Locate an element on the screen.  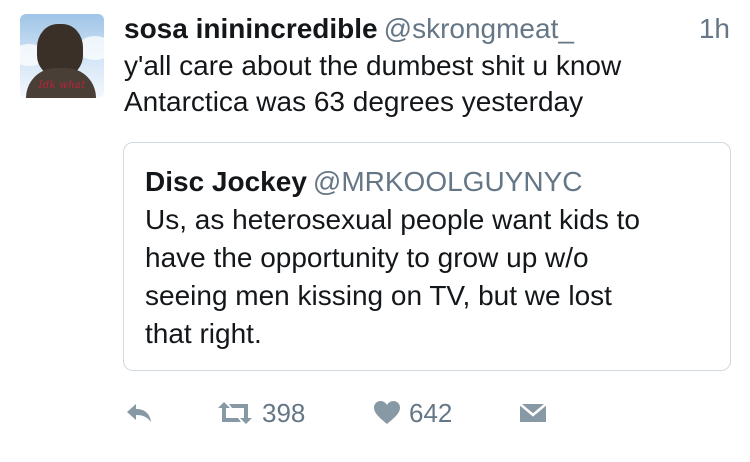
author-handle: @skrongmeat_ is located at coordinates (479, 28).